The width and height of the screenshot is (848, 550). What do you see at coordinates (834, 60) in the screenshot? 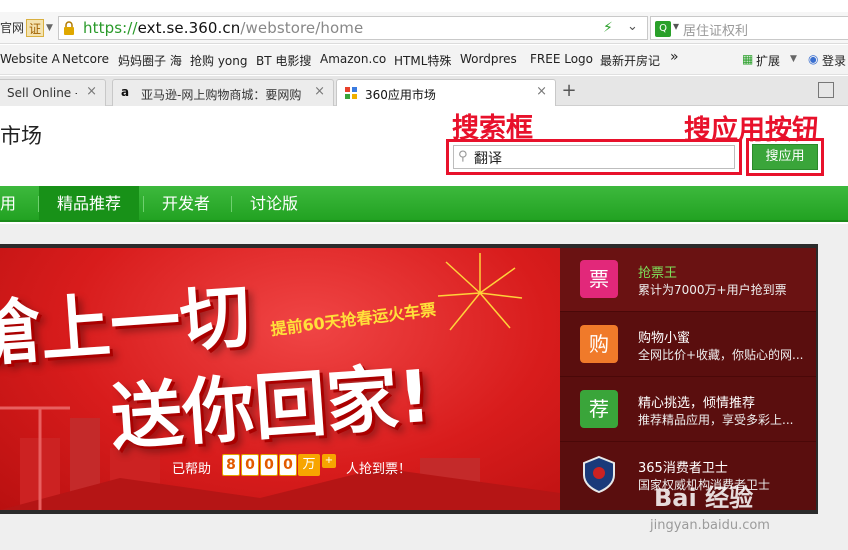
I see `login-button: 登录` at bounding box center [834, 60].